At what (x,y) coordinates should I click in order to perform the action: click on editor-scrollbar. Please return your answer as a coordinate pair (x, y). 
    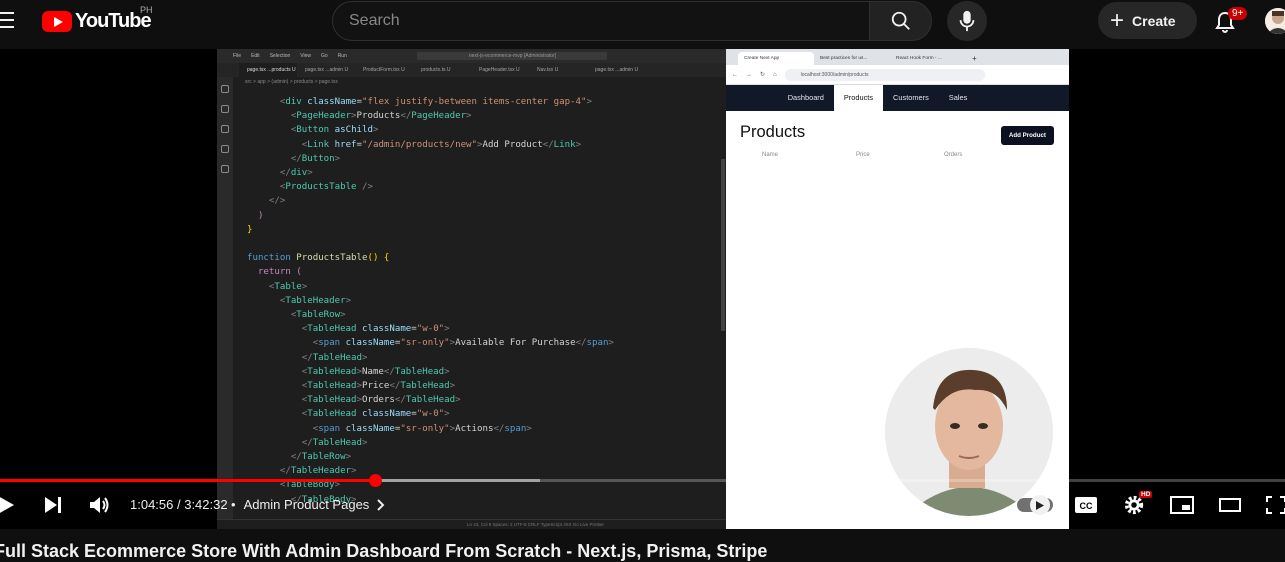
    Looking at the image, I should click on (723, 245).